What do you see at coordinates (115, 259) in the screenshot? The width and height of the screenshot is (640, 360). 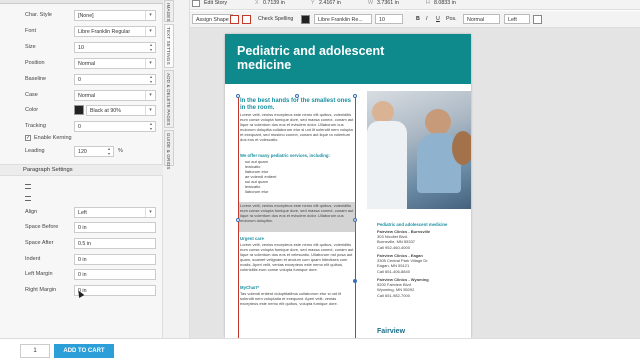 I see `indent-input: 0 in` at bounding box center [115, 259].